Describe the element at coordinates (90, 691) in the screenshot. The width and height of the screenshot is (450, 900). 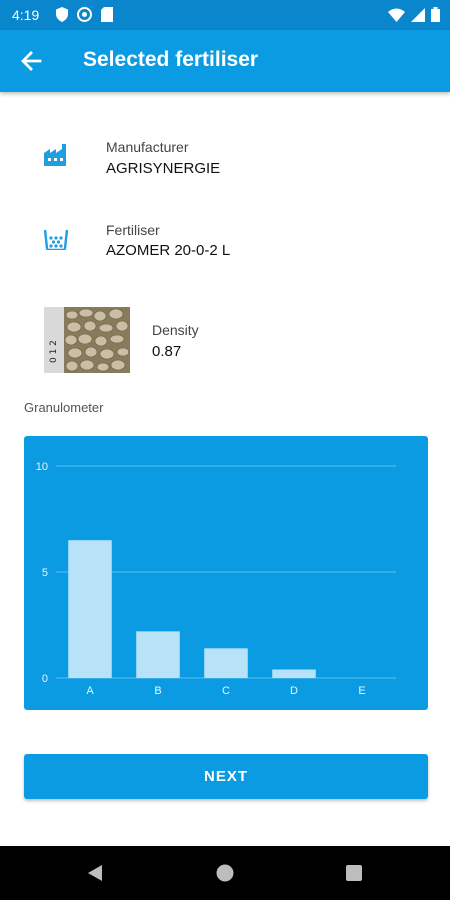
I see `x-tick-label: A` at that location.